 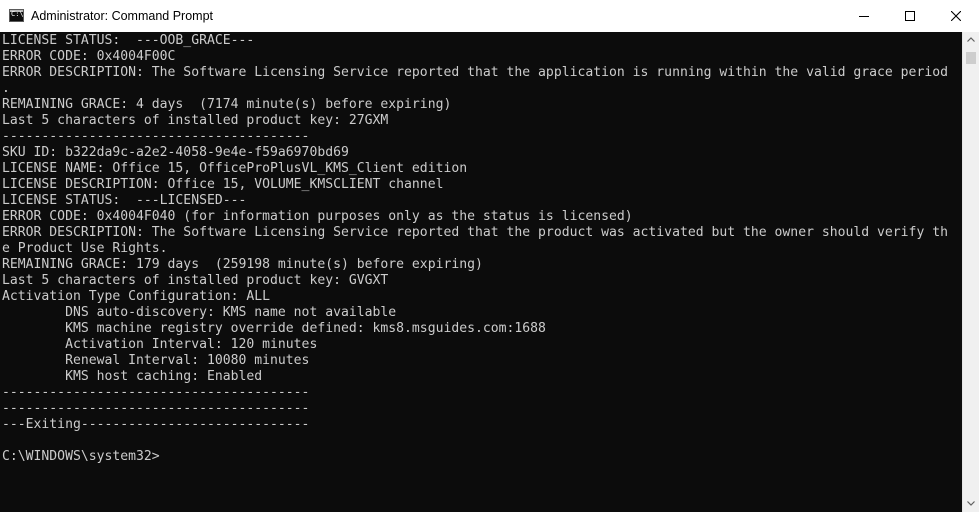 What do you see at coordinates (156, 360) in the screenshot?
I see `console-line: Renewal Interval: 10080 minutes` at bounding box center [156, 360].